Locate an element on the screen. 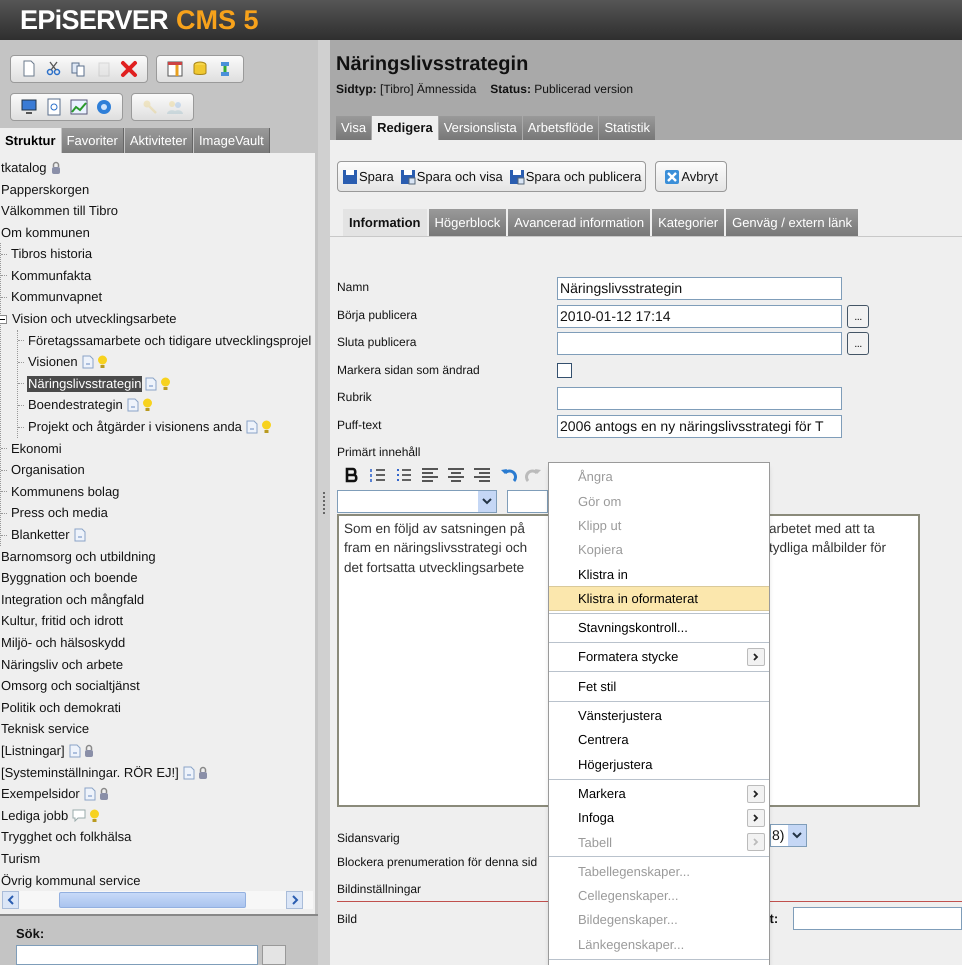  section-heading: Bildinställningar is located at coordinates (379, 889).